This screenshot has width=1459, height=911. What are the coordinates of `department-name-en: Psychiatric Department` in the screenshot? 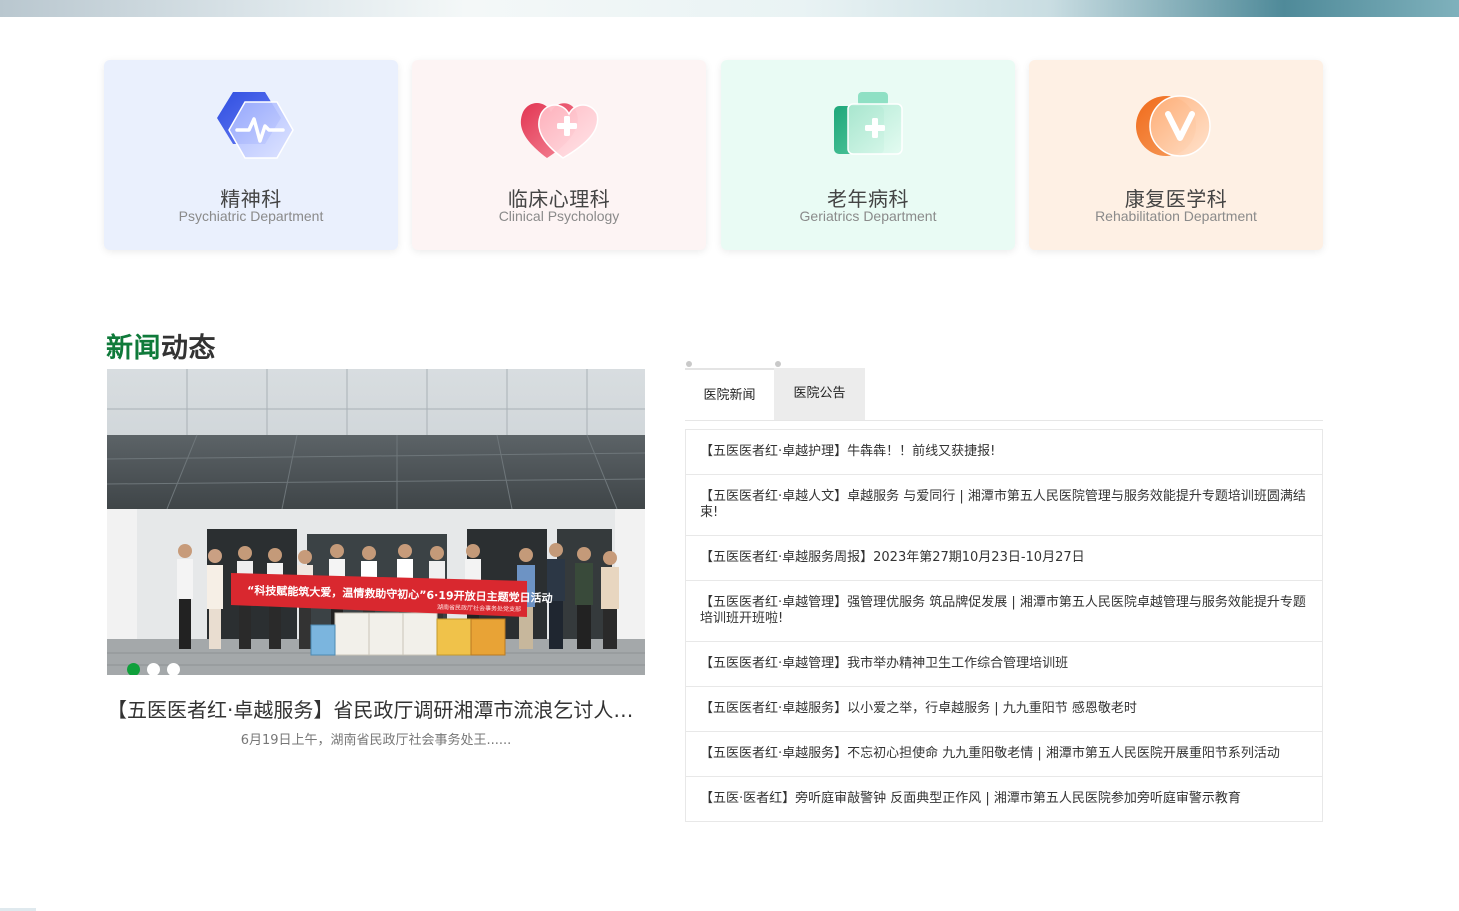 It's located at (251, 216).